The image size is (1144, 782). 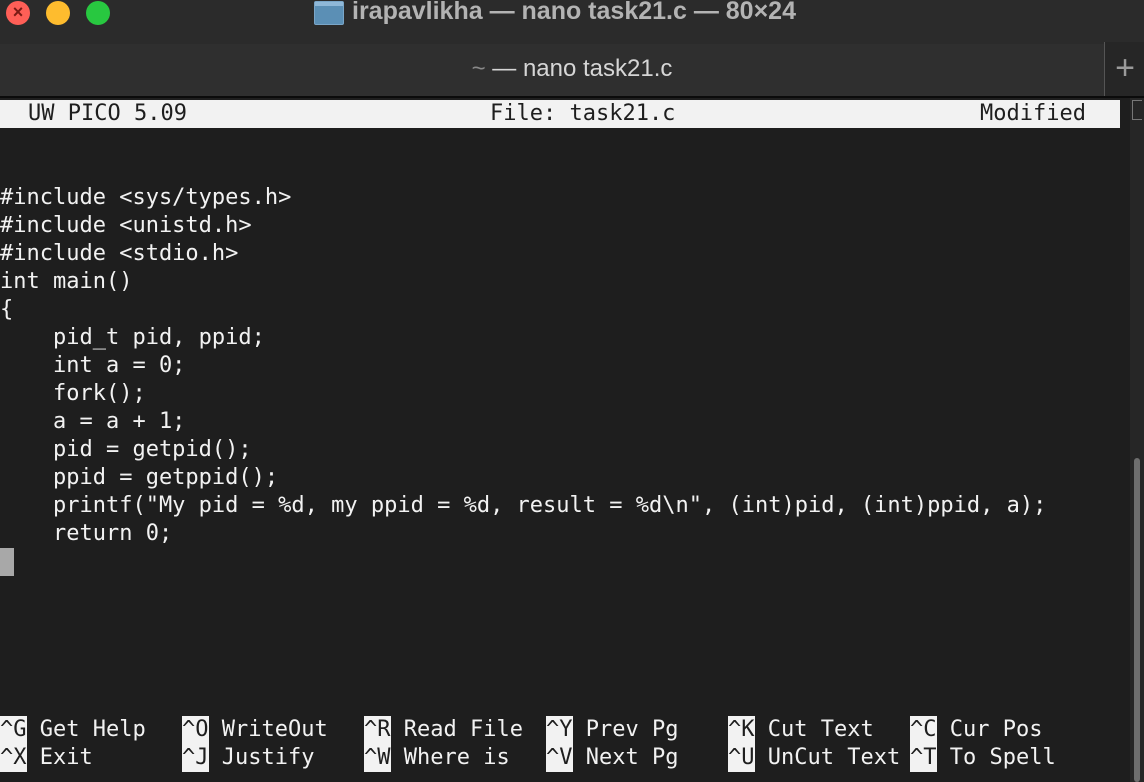 What do you see at coordinates (261, 757) in the screenshot?
I see `shortcut-label: Justify` at bounding box center [261, 757].